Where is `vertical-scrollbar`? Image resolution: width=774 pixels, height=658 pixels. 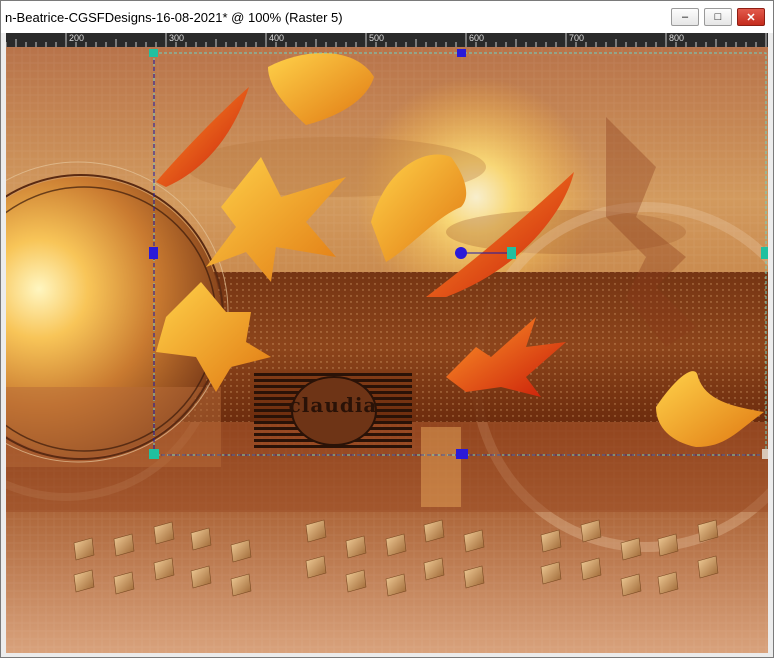
vertical-scrollbar is located at coordinates (770, 343).